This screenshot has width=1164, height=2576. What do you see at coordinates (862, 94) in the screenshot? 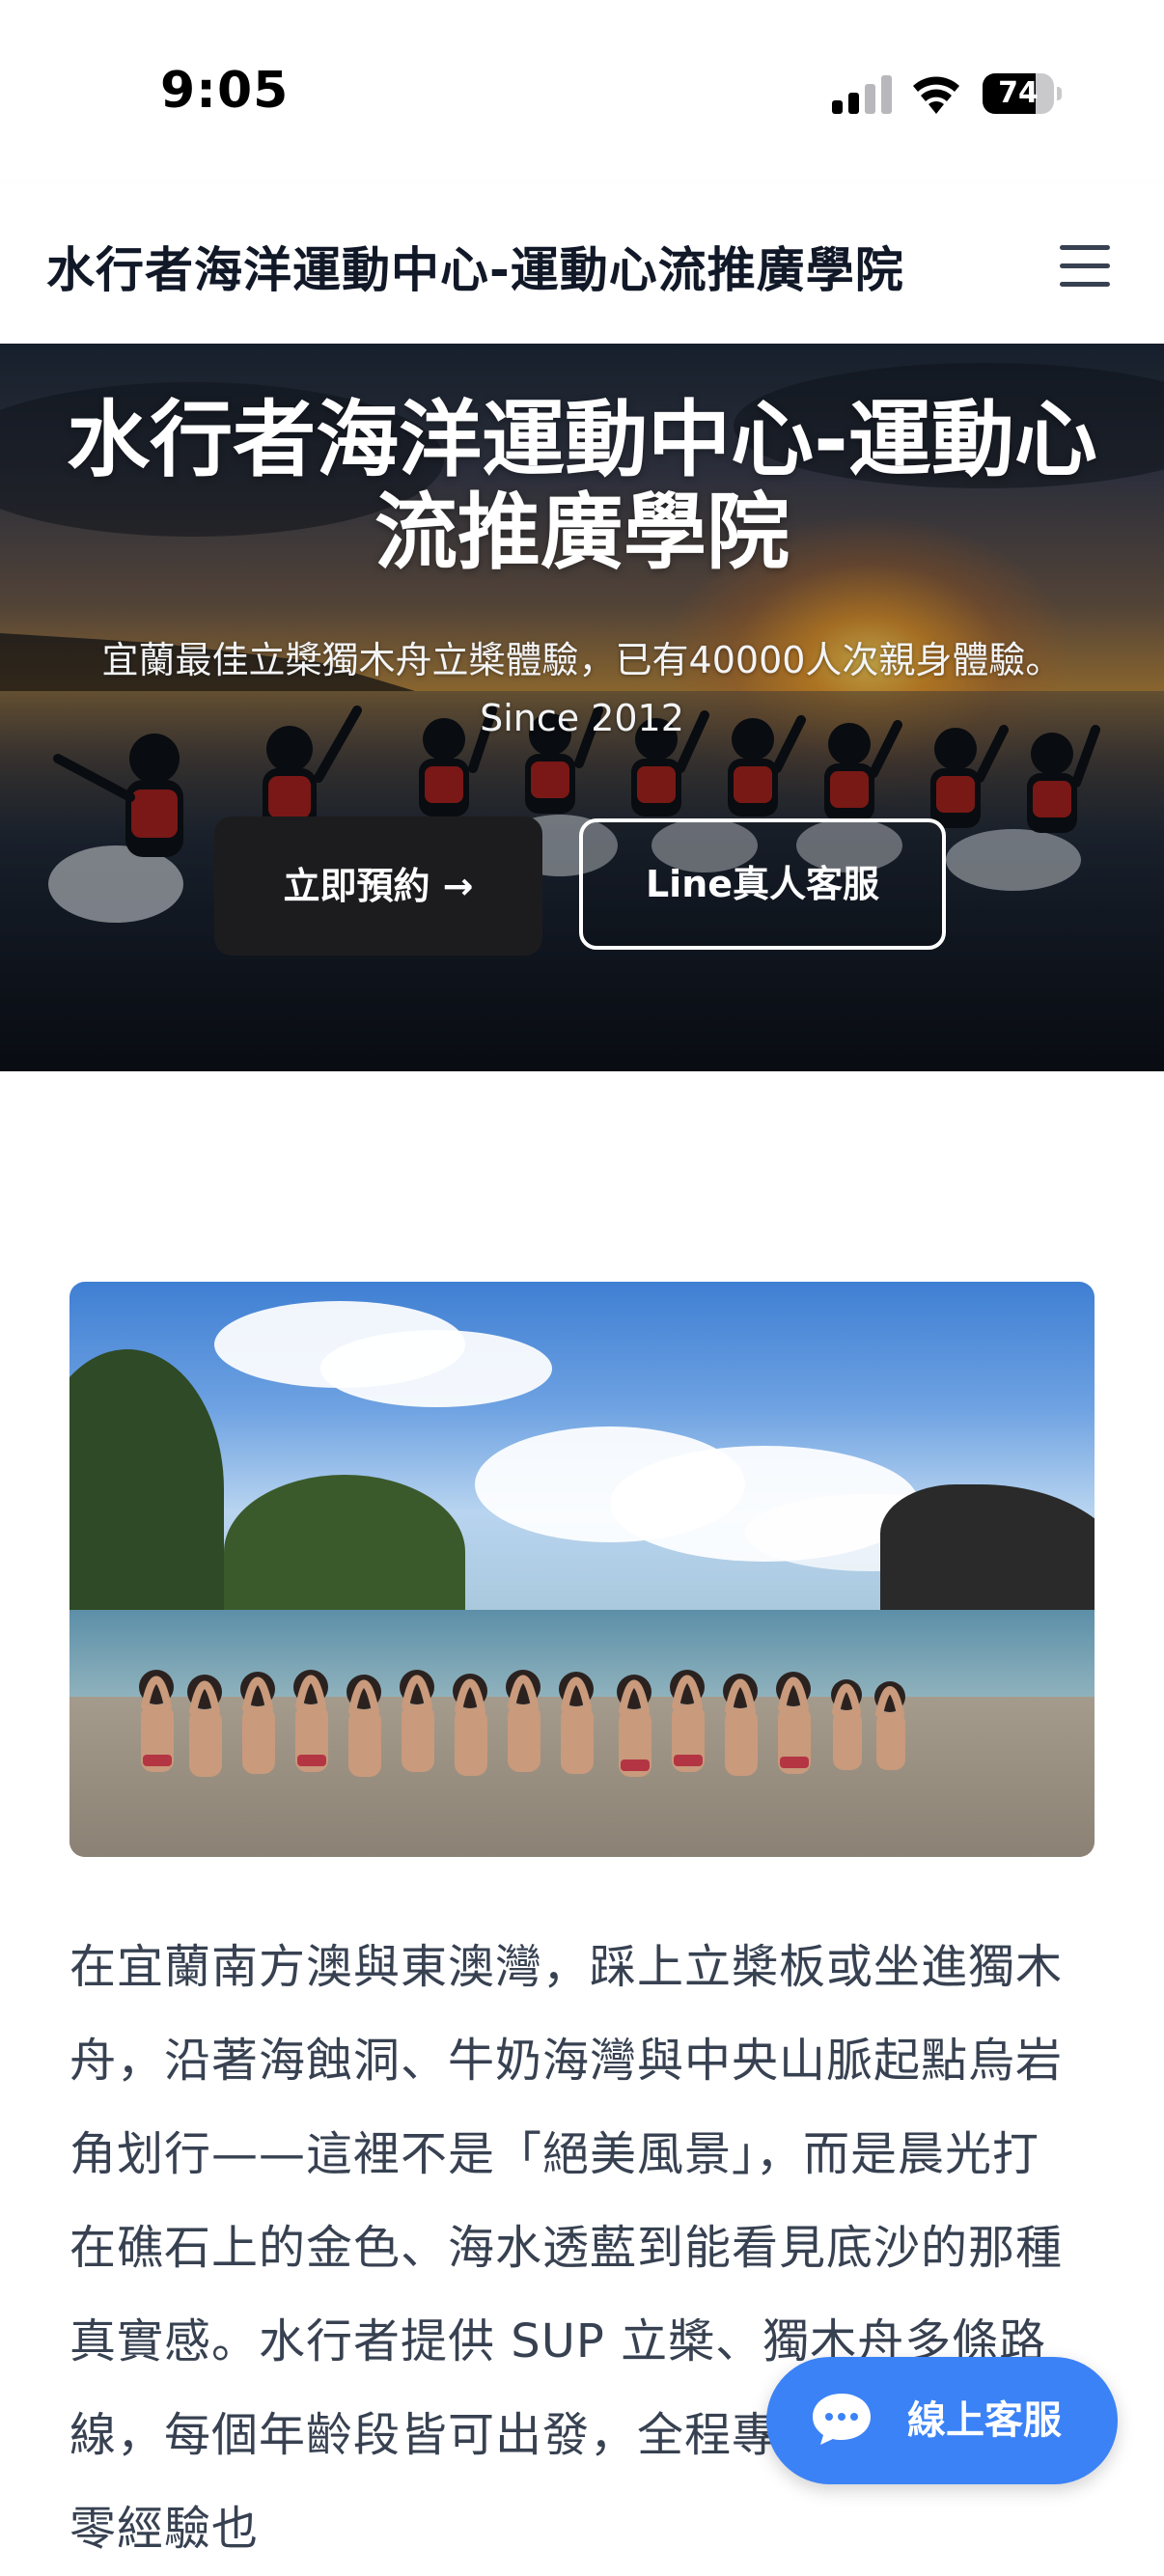
I see `cellular-signal-icon` at bounding box center [862, 94].